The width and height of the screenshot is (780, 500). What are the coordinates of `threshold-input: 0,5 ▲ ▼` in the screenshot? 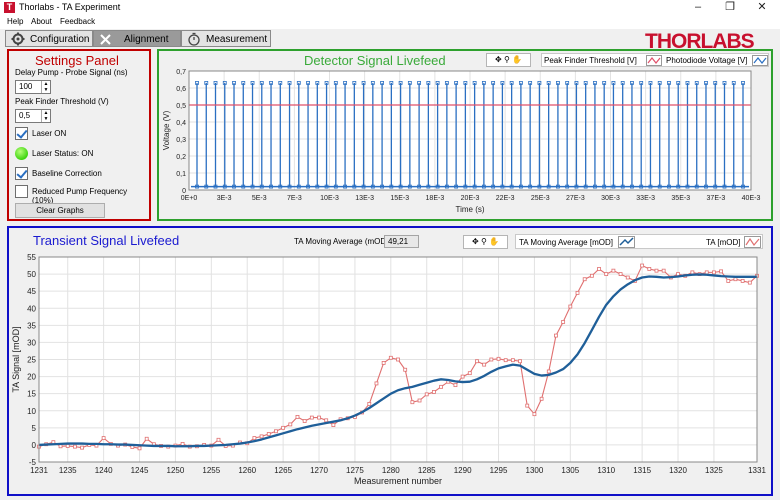 It's located at (33, 116).